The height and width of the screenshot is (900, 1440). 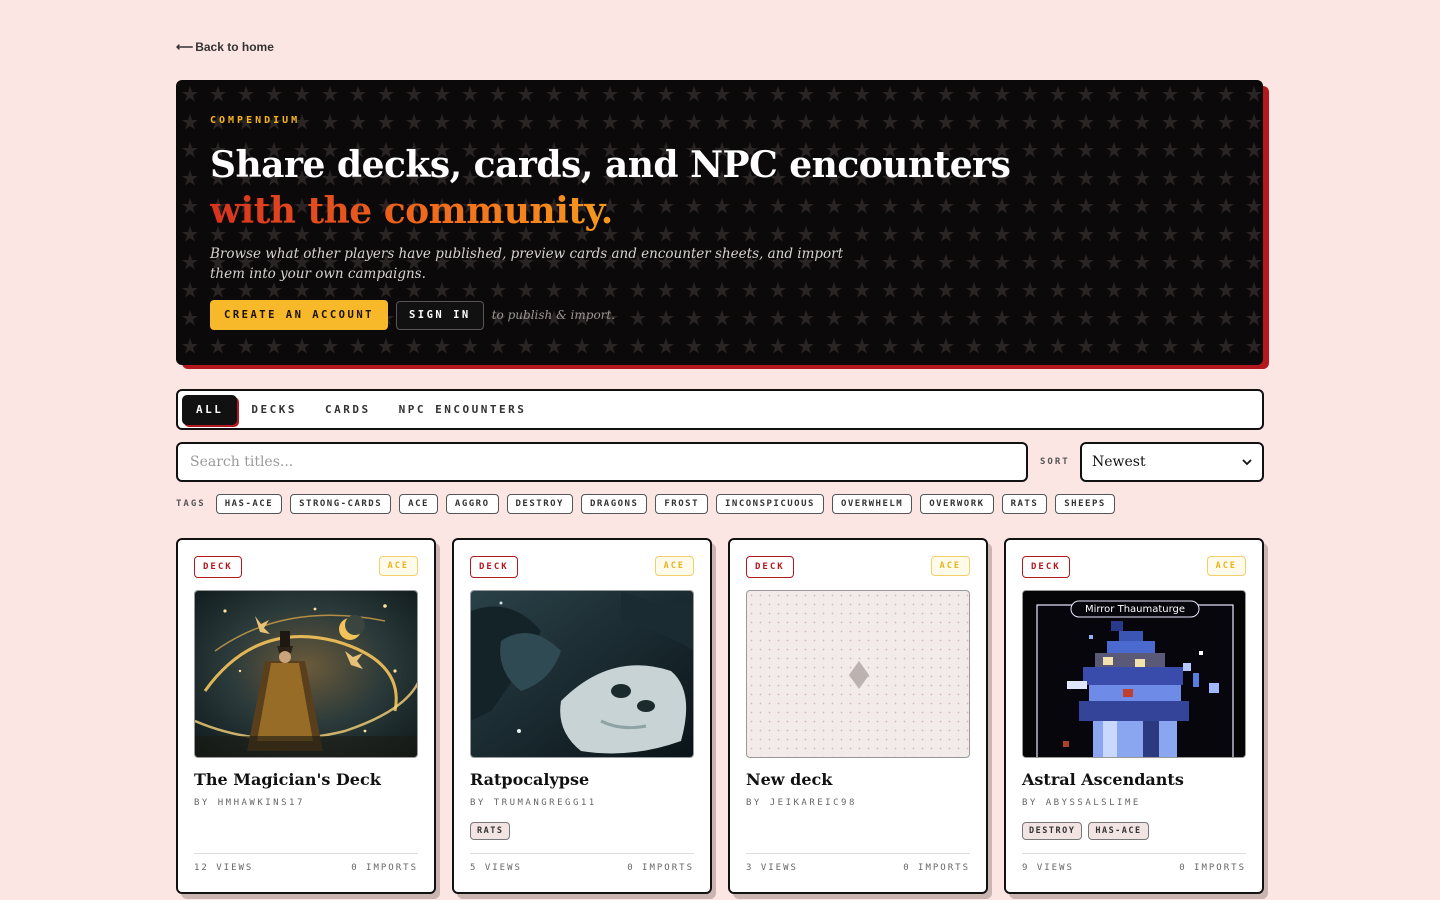 What do you see at coordinates (1052, 831) in the screenshot?
I see `card-tag-destroy: DESTROY` at bounding box center [1052, 831].